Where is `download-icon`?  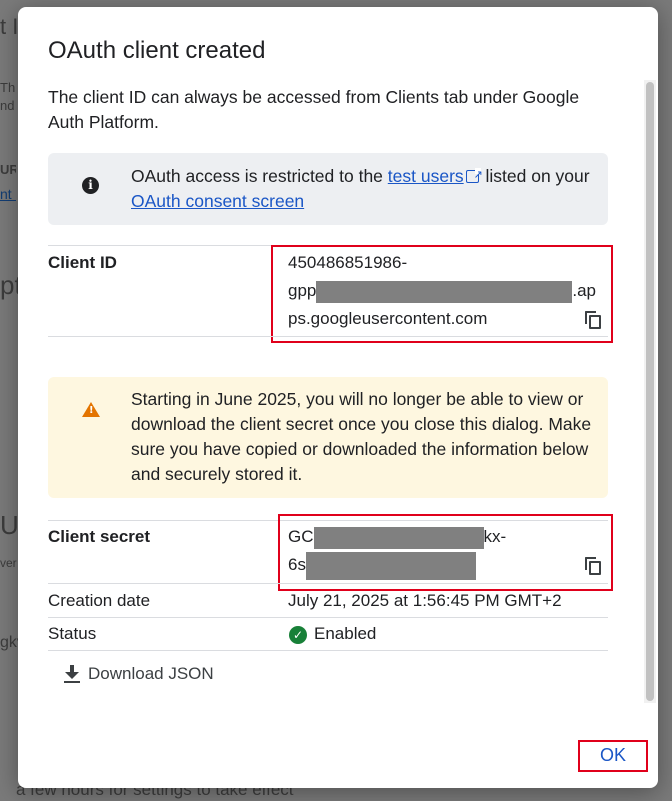
download-icon is located at coordinates (72, 674).